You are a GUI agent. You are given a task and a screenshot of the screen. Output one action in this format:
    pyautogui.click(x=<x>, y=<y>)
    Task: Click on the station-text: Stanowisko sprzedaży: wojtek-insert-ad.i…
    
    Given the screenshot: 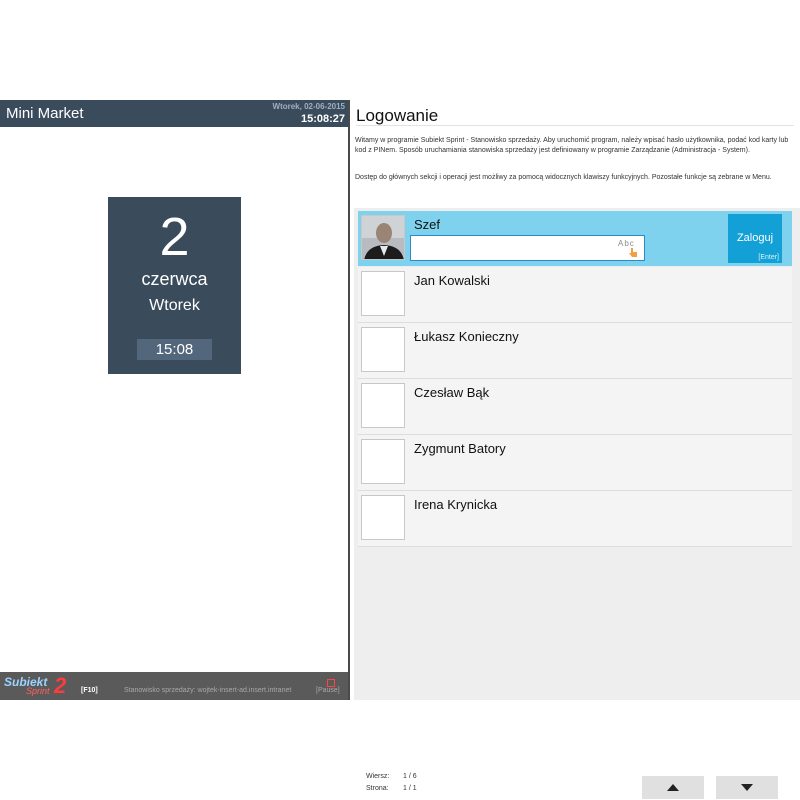 What is the action you would take?
    pyautogui.click(x=208, y=690)
    